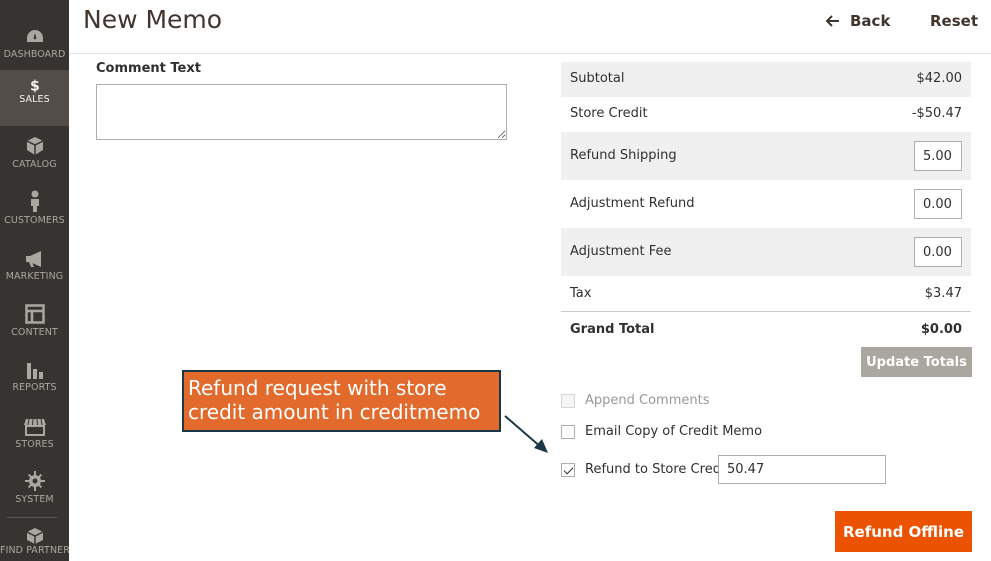  What do you see at coordinates (941, 329) in the screenshot?
I see `grand-total-value: $0.00` at bounding box center [941, 329].